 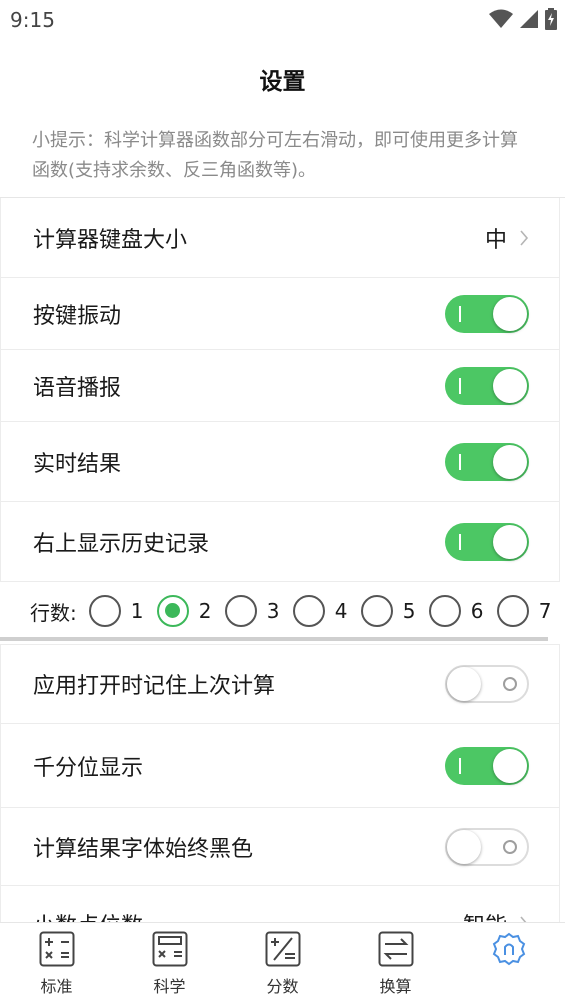 I want to click on setting-label: 语音播报, so click(x=77, y=388).